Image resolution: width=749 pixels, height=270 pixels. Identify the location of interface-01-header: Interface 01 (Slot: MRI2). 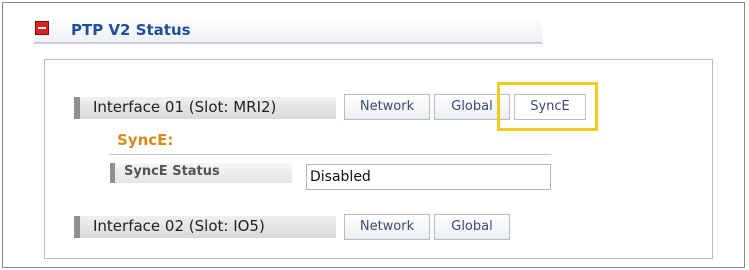
(205, 108).